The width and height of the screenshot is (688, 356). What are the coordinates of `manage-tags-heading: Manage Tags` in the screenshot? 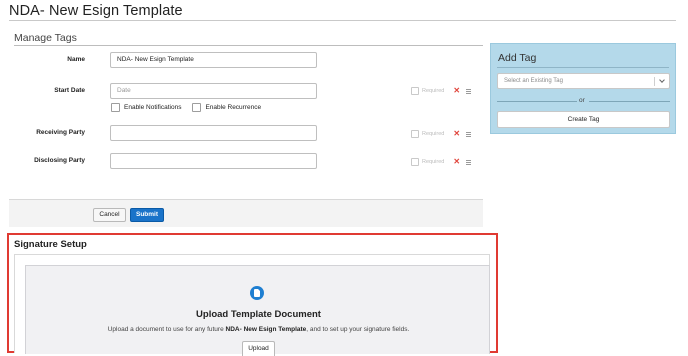 It's located at (45, 38).